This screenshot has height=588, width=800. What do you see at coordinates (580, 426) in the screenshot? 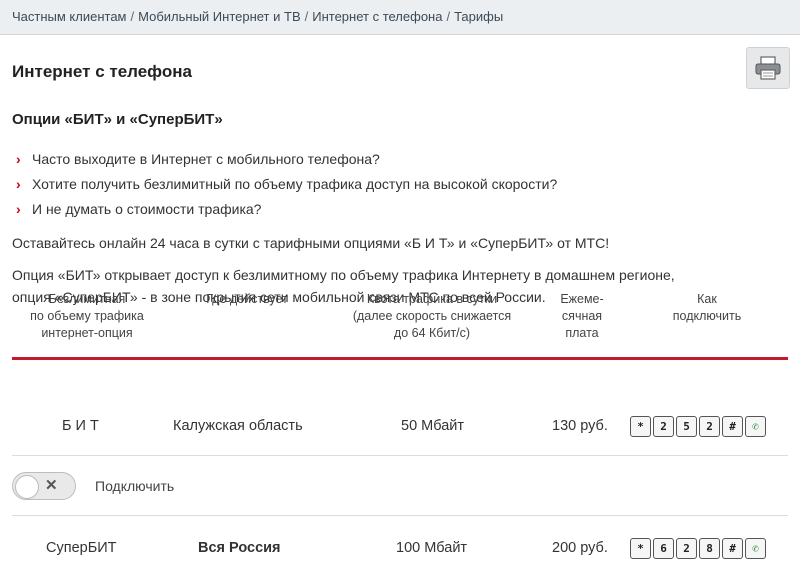
I see `row-fee: 130 руб.` at bounding box center [580, 426].